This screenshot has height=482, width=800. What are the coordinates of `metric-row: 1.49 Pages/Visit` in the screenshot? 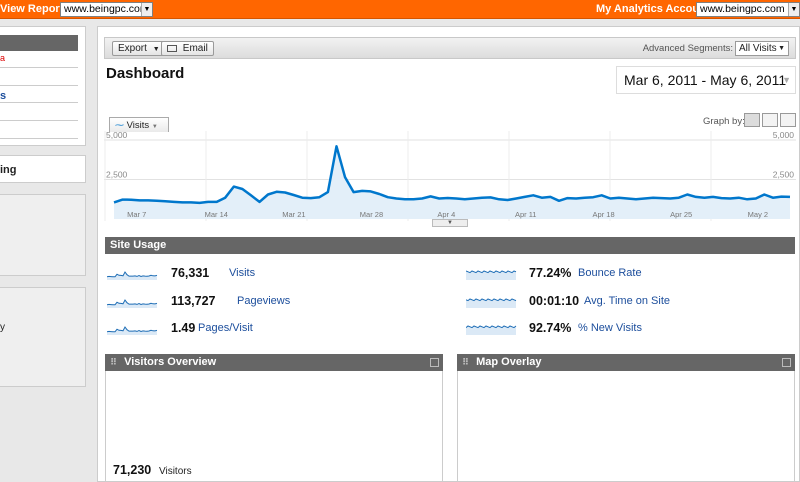 It's located at (272, 328).